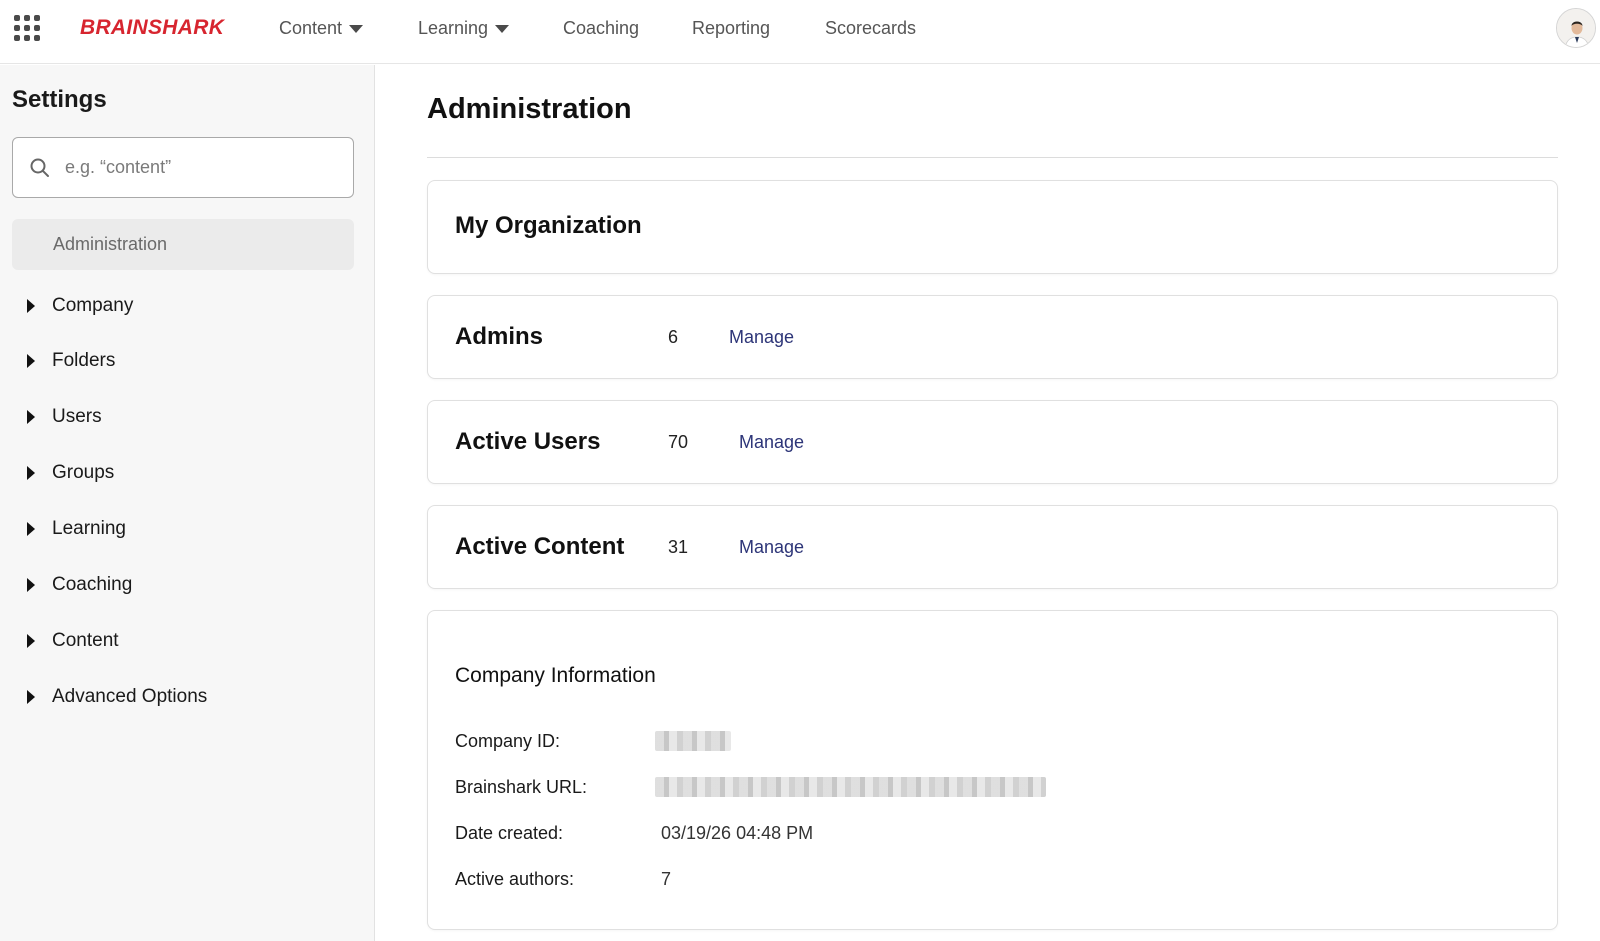  What do you see at coordinates (77, 416) in the screenshot?
I see `sidebar-item-label: Users` at bounding box center [77, 416].